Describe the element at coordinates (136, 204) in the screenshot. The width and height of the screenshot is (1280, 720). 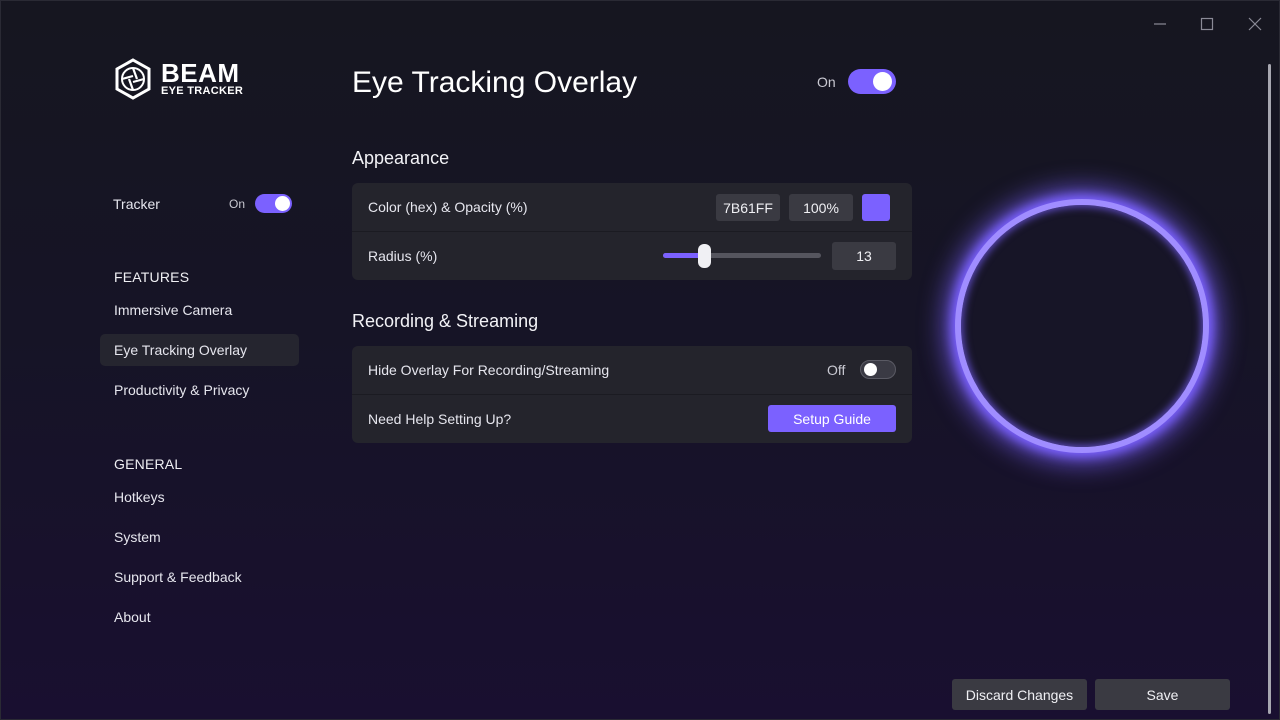
I see `tracker-label: Tracker` at that location.